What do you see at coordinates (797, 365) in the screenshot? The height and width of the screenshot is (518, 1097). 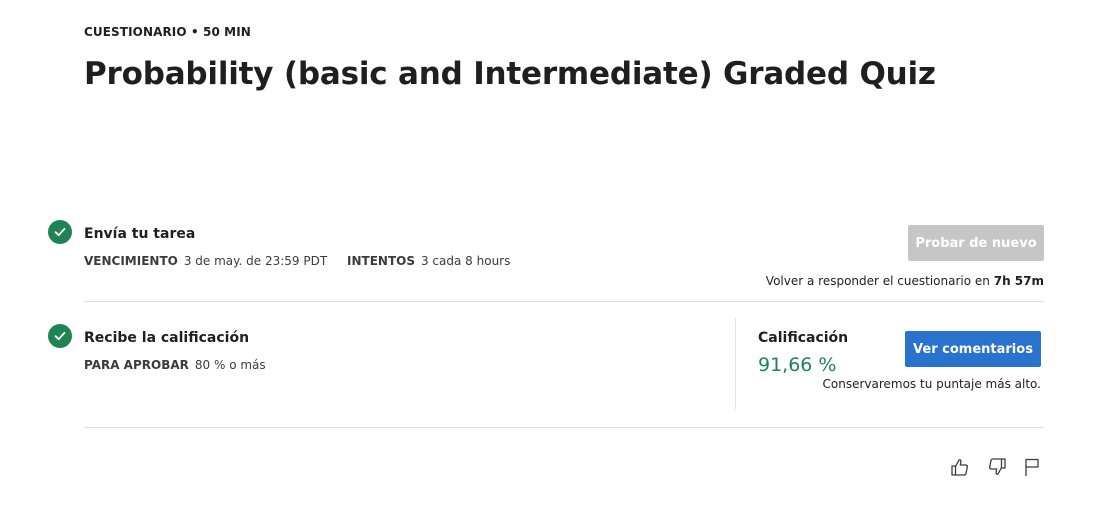 I see `grade-value: 91,66 %` at bounding box center [797, 365].